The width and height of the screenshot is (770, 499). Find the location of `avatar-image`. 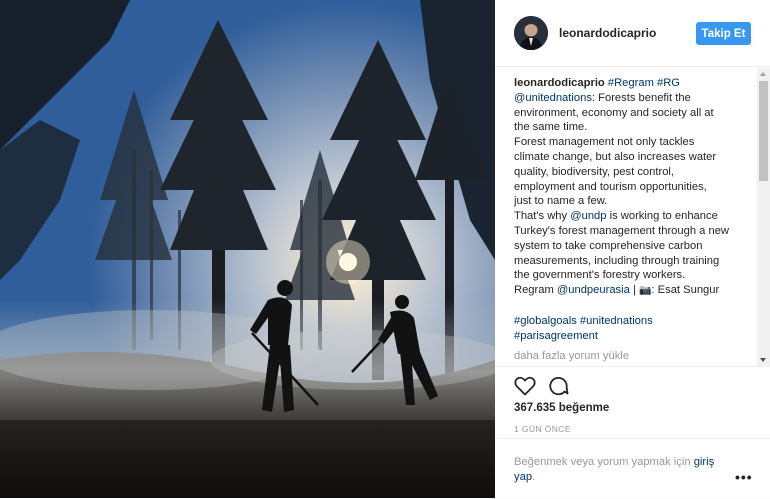

avatar-image is located at coordinates (531, 33).